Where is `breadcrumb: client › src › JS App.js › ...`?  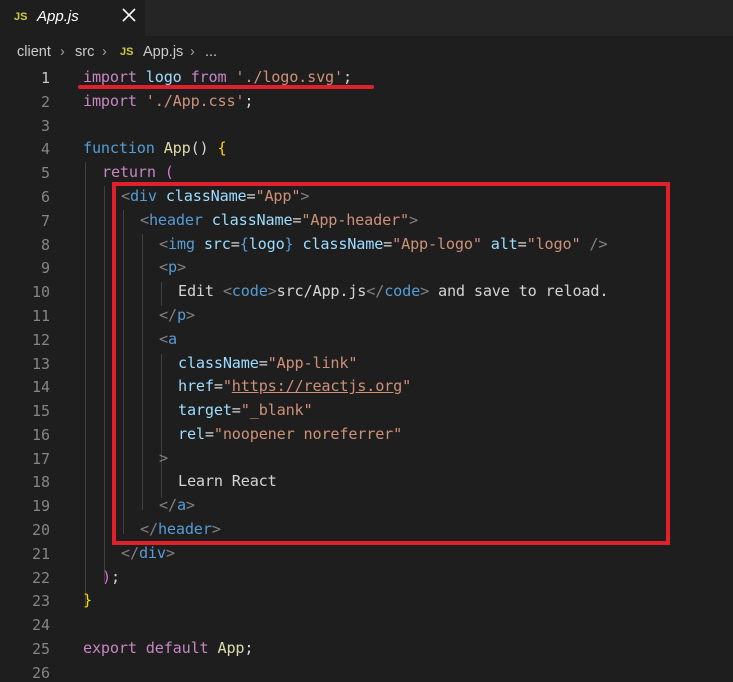 breadcrumb: client › src › JS App.js › ... is located at coordinates (366, 51).